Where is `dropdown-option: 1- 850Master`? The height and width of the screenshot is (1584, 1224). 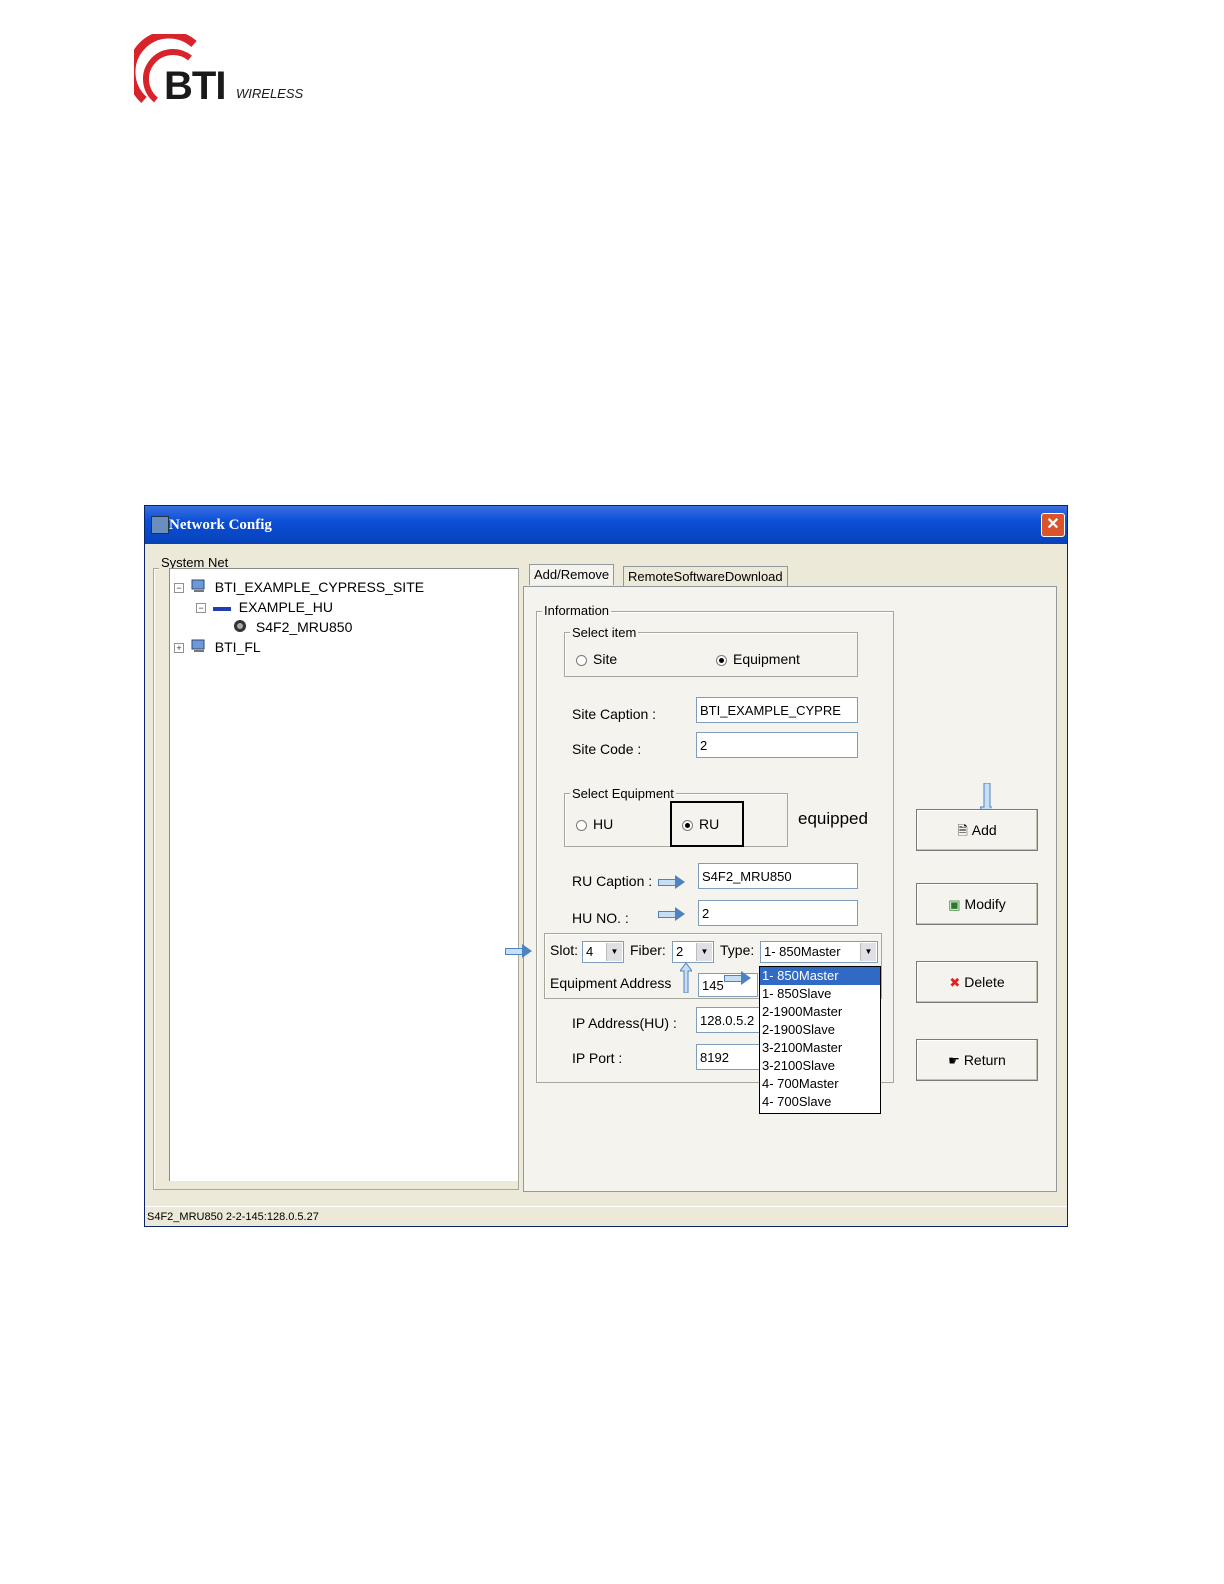 dropdown-option: 1- 850Master is located at coordinates (820, 976).